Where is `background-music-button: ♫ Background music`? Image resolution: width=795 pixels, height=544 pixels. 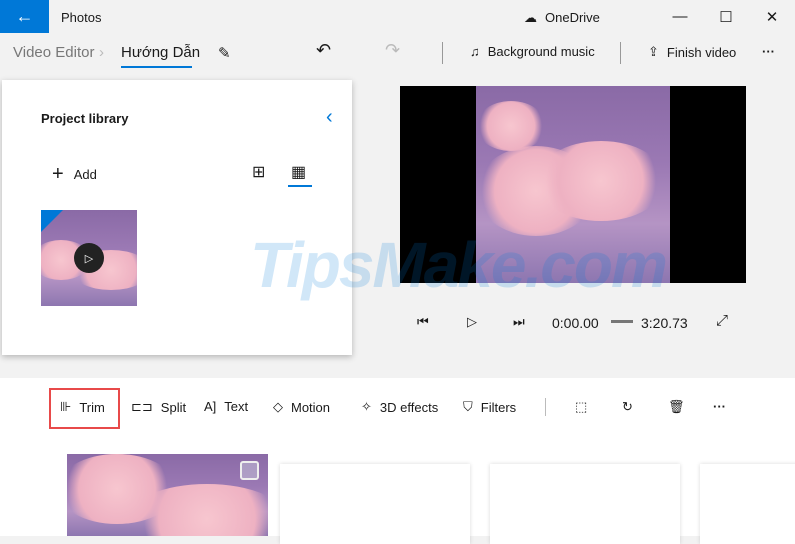 background-music-button: ♫ Background music is located at coordinates (532, 51).